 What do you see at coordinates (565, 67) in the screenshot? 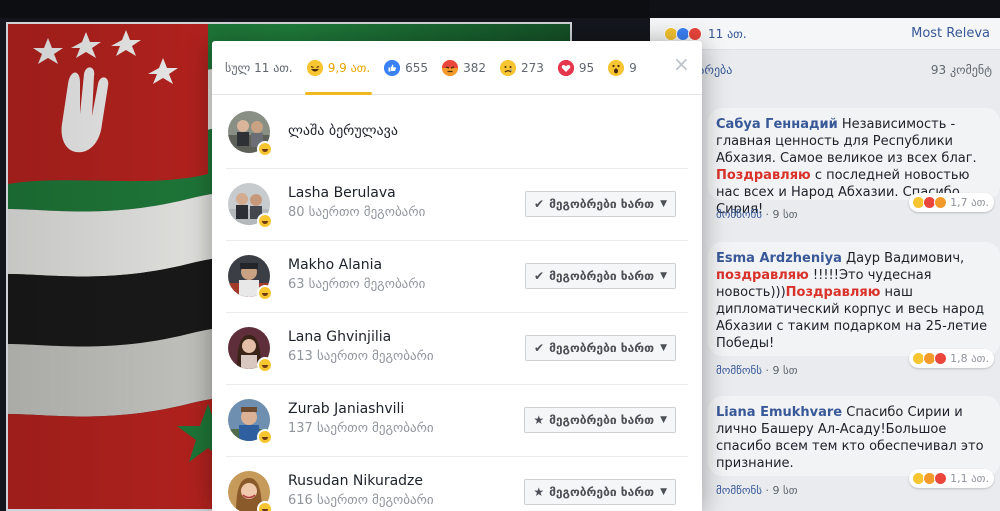
I see `love-icon` at bounding box center [565, 67].